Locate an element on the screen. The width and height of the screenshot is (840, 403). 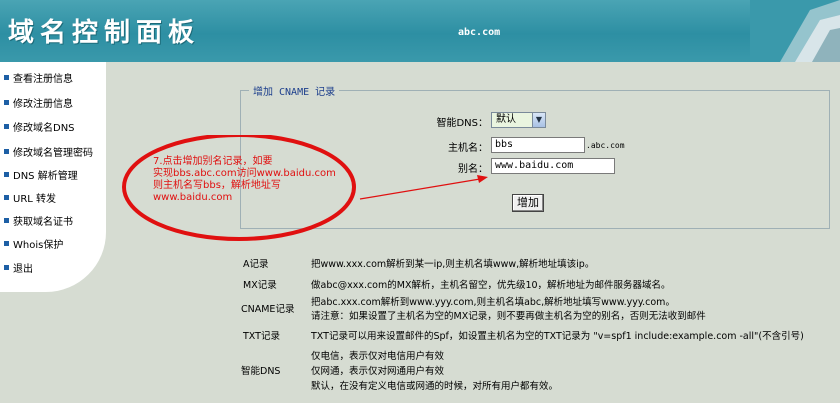
info-label-mx: MX记录 is located at coordinates (260, 285).